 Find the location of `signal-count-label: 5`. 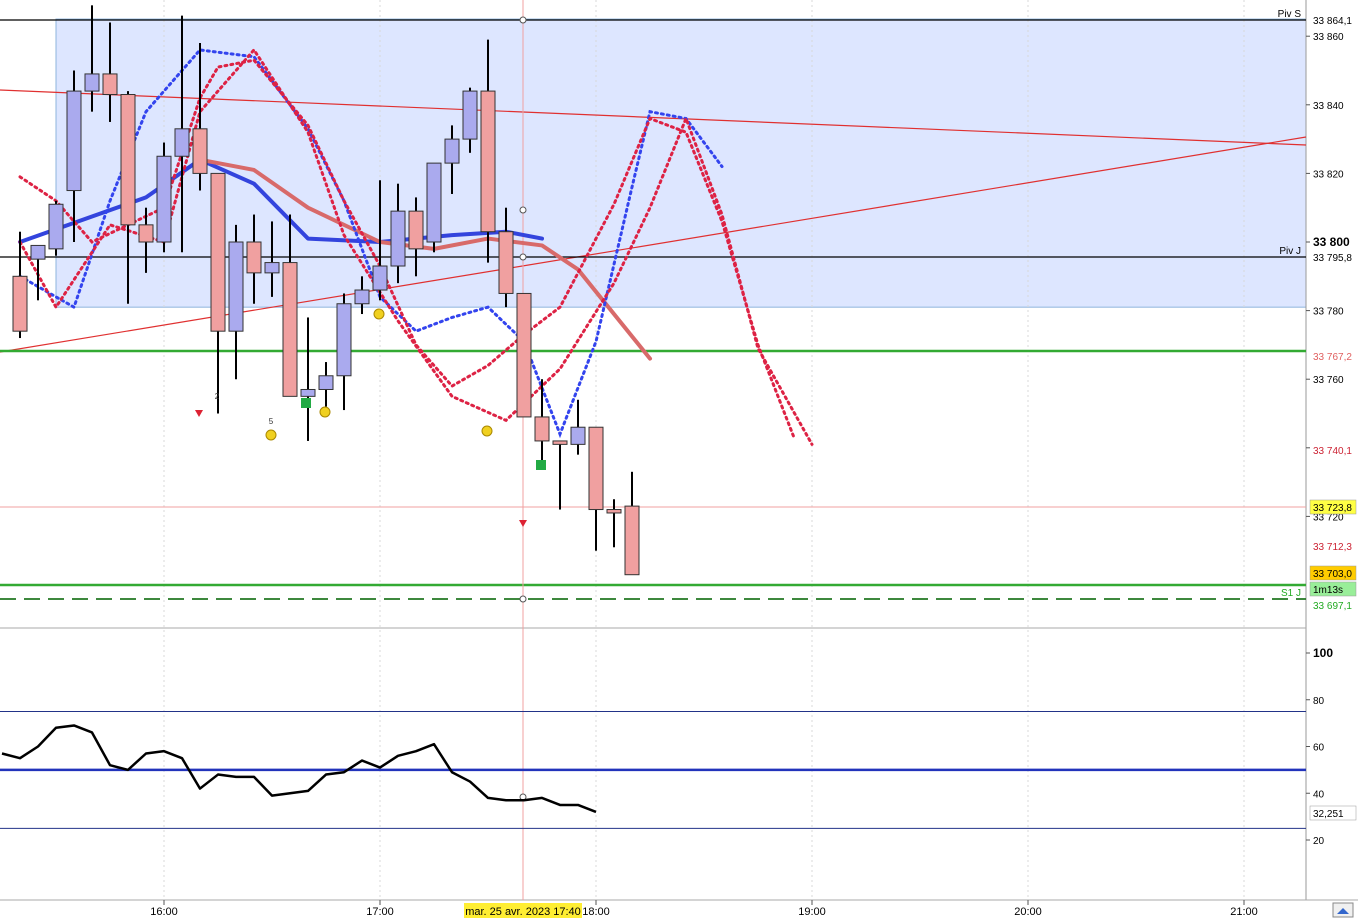

signal-count-label: 5 is located at coordinates (271, 421).